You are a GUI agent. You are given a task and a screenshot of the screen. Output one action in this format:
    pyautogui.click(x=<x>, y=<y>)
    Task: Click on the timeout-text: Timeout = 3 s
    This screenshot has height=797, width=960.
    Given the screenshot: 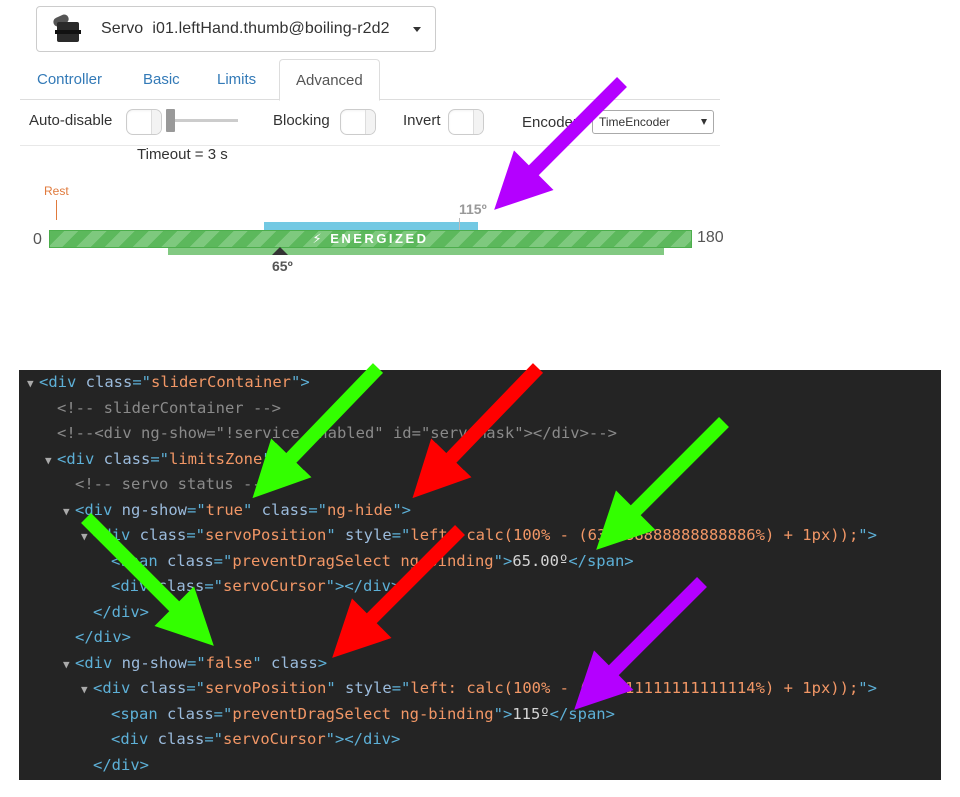 What is the action you would take?
    pyautogui.click(x=182, y=154)
    